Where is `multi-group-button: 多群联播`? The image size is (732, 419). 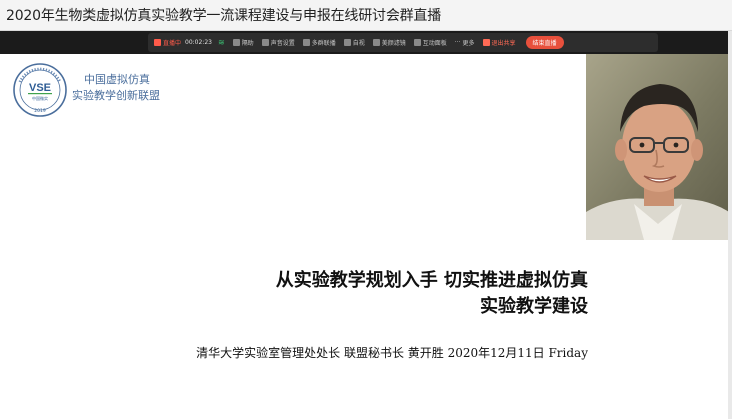
multi-group-button: 多群联播 is located at coordinates (319, 42).